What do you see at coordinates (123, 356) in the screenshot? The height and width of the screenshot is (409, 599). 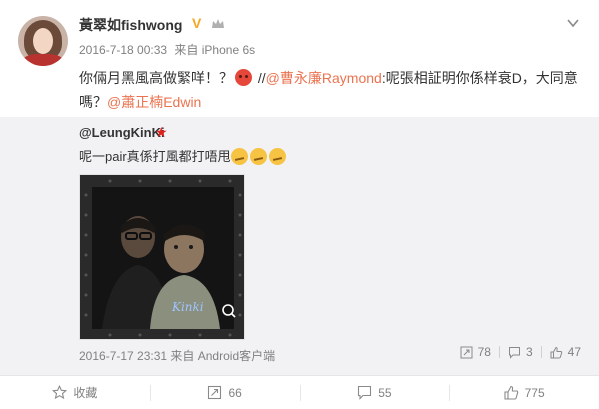 I see `repost-timestamp: 2016-7-17 23:31` at bounding box center [123, 356].